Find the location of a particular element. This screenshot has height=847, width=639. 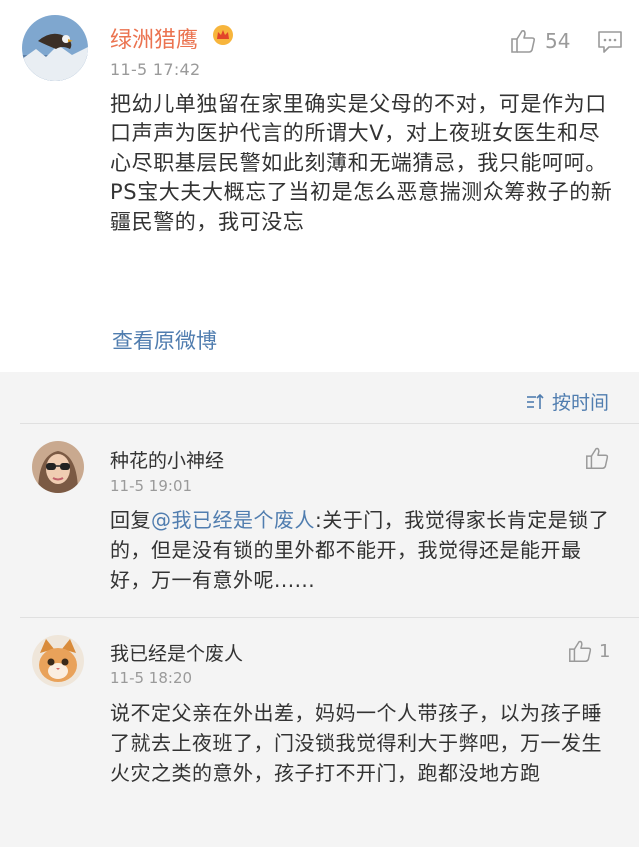

mention-link: @我已经是个废人 is located at coordinates (233, 520).